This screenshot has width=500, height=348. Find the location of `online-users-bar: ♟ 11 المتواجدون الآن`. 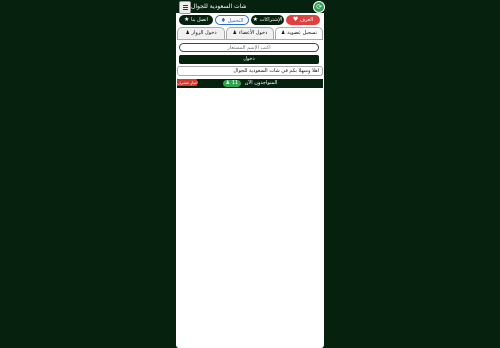

online-users-bar: ♟ 11 المتواجدون الآن is located at coordinates (250, 83).